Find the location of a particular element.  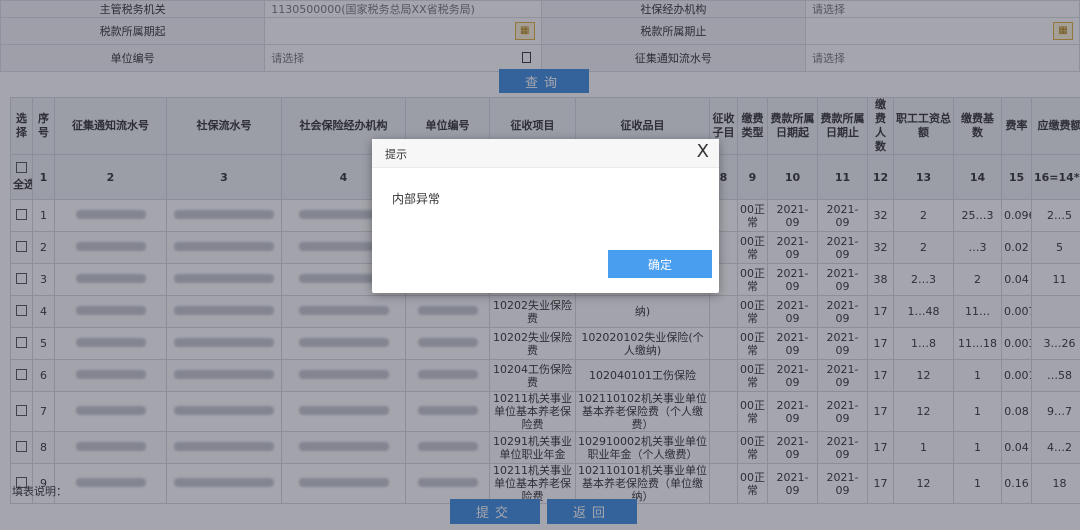

confirm-button: 确定 is located at coordinates (660, 264).